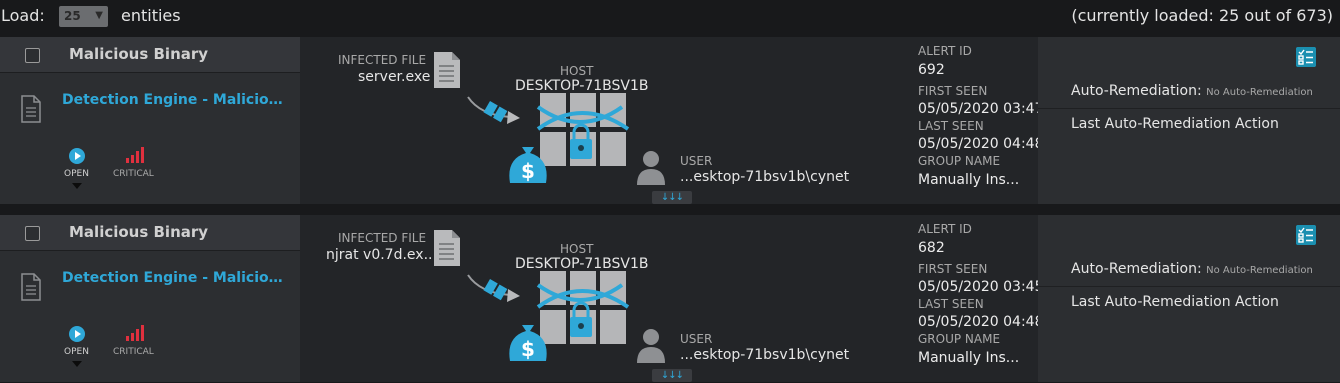 The width and height of the screenshot is (1340, 383). I want to click on card-divider, so click(670, 209).